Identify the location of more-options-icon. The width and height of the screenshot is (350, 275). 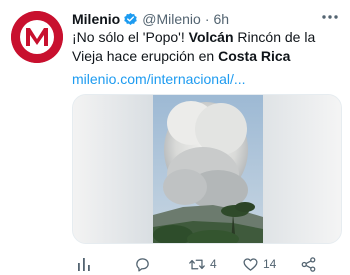
(330, 17).